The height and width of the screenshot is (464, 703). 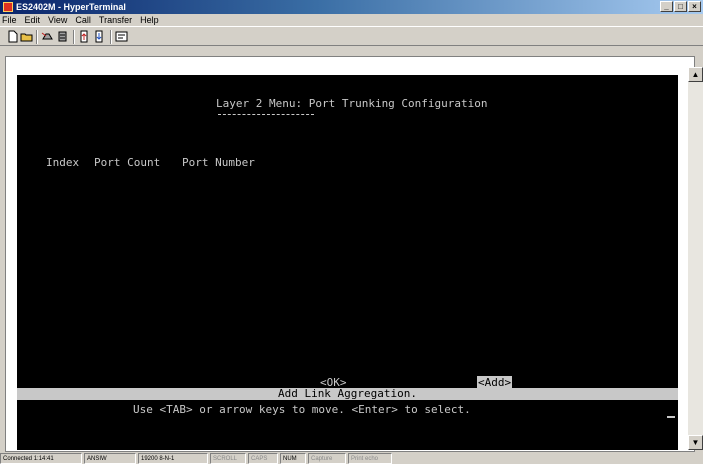 What do you see at coordinates (41, 458) in the screenshot?
I see `connection-time: Connected 1:14:41` at bounding box center [41, 458].